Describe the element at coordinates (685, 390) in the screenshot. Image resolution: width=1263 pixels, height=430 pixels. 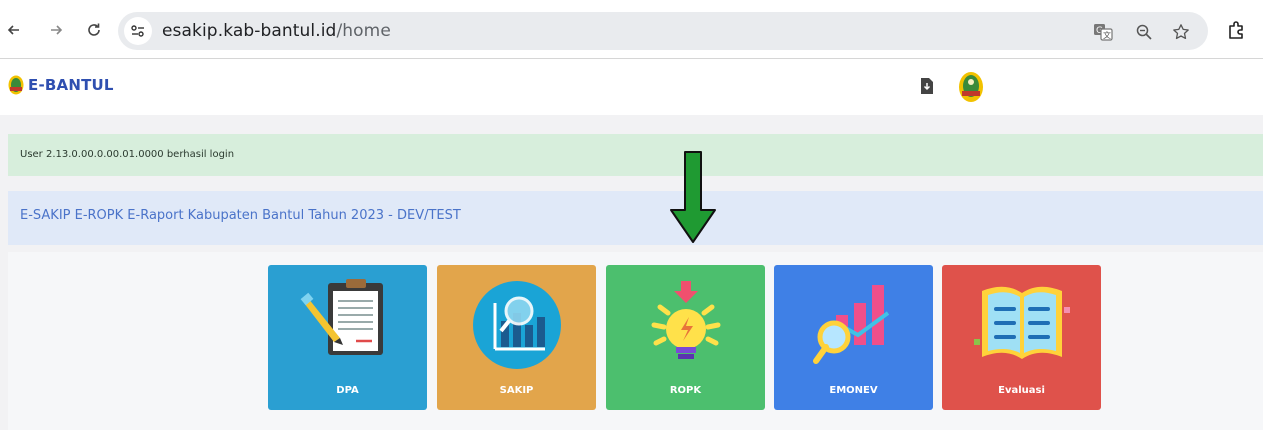
I see `tile-label: ROPK` at that location.